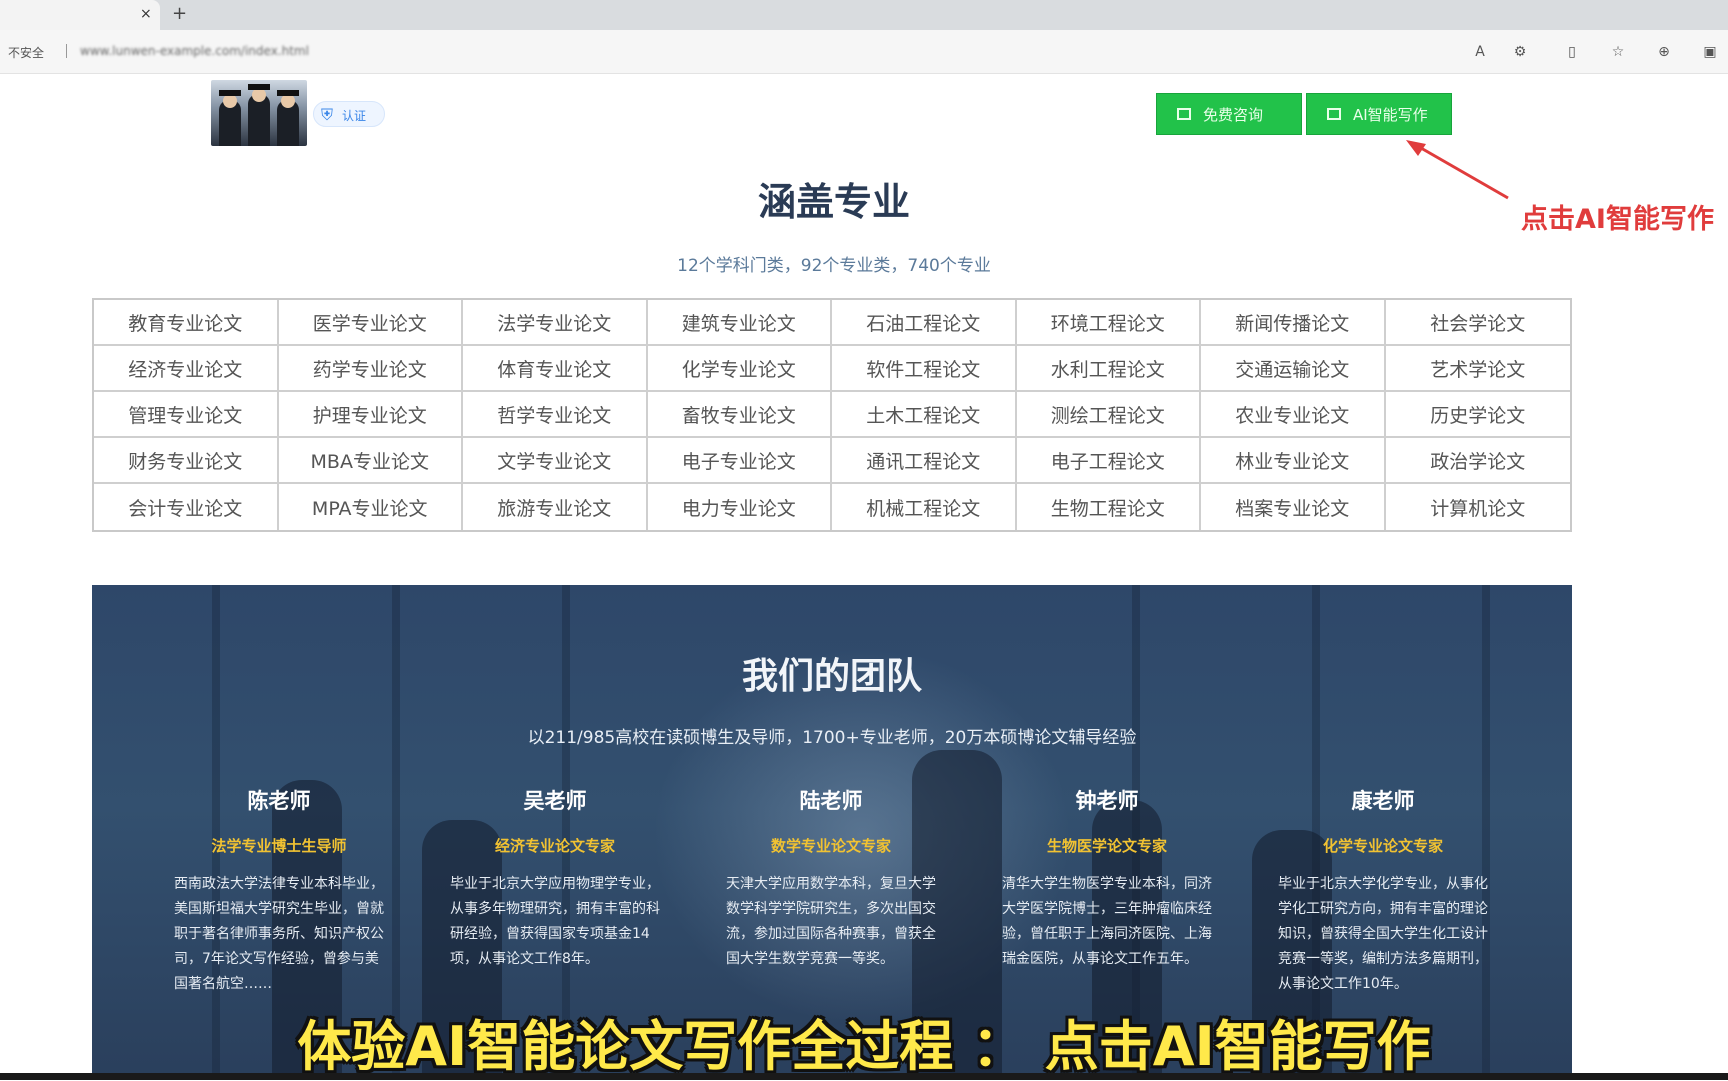  Describe the element at coordinates (1477, 415) in the screenshot. I see `major-link: 历史学论文` at that location.